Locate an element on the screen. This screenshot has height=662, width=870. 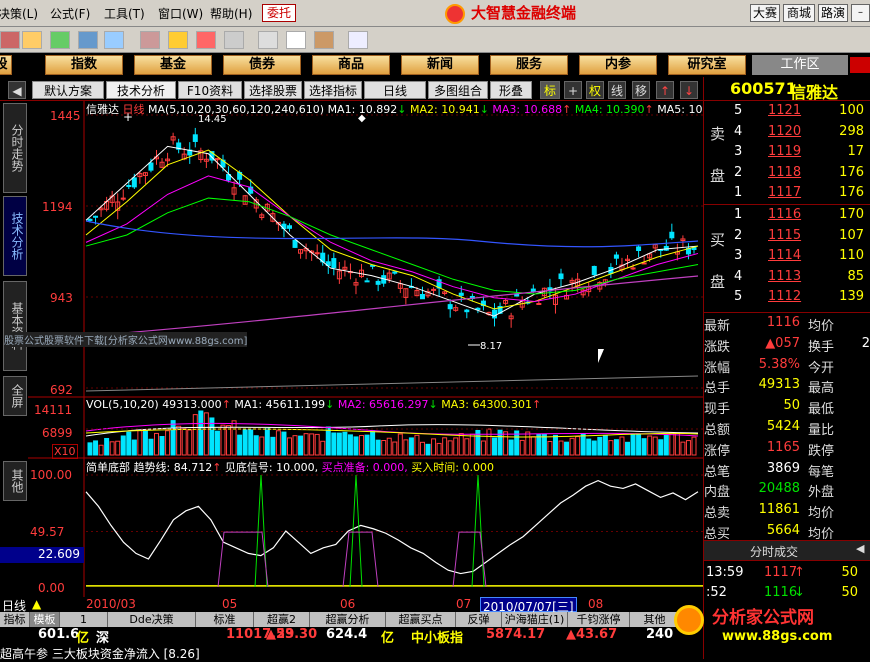
func-rebound: 反弹 is located at coordinates (479, 619).